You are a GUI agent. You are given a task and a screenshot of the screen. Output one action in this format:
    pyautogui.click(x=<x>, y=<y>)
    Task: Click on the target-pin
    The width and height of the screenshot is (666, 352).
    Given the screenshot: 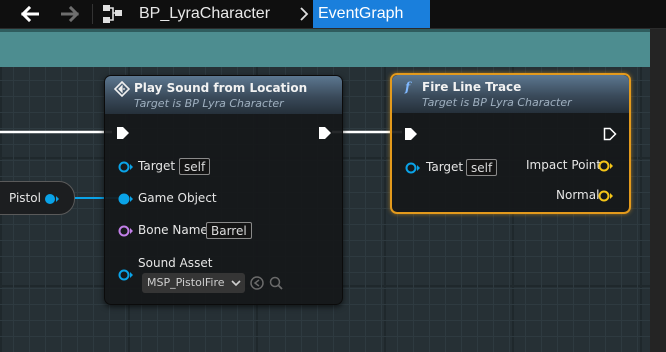 What is the action you would take?
    pyautogui.click(x=126, y=167)
    